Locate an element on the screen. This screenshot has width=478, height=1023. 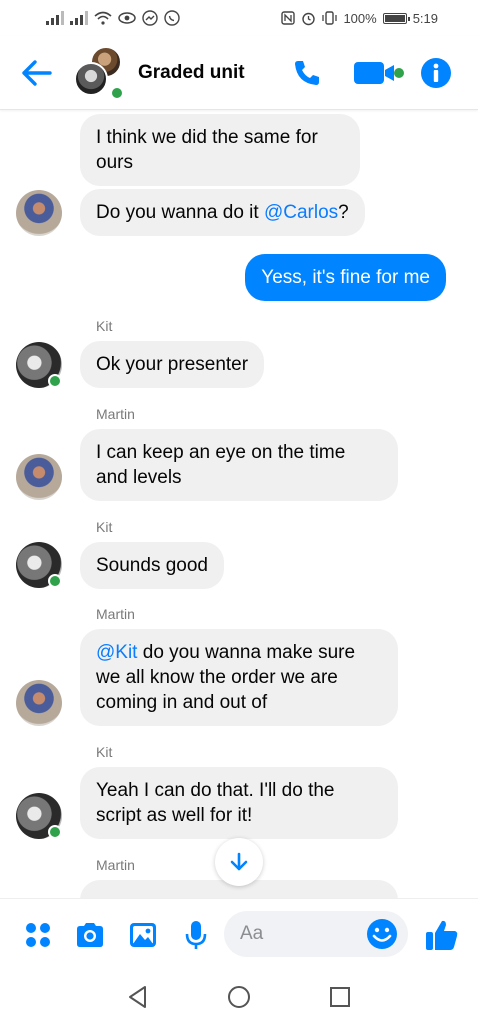
message-text: ours is located at coordinates (114, 162).